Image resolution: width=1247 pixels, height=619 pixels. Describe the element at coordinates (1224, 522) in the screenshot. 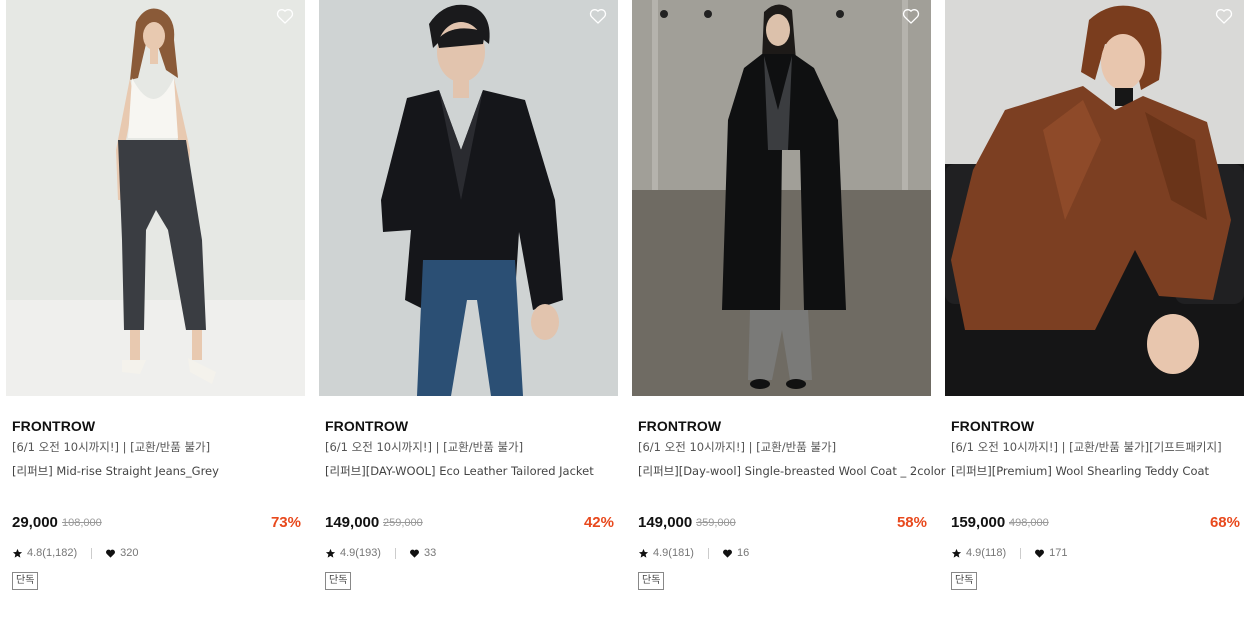

I see `product-discount: 68%` at that location.